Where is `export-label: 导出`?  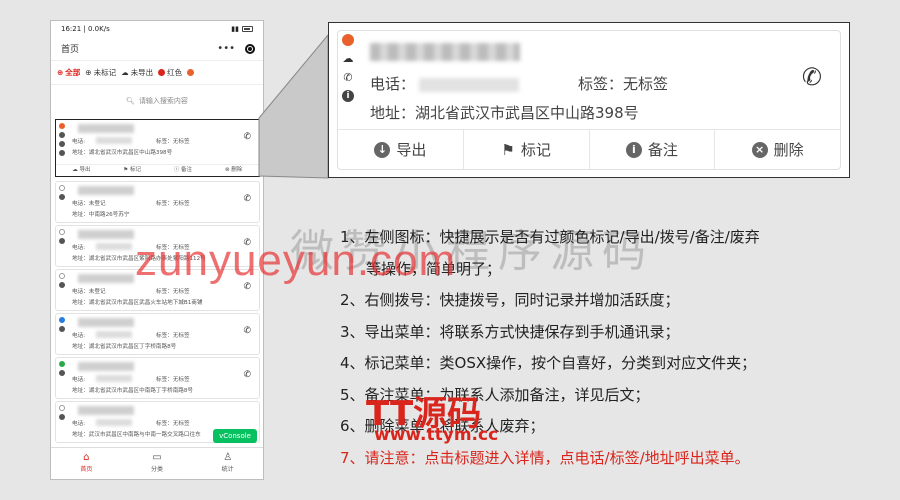
export-label: 导出 is located at coordinates (411, 150).